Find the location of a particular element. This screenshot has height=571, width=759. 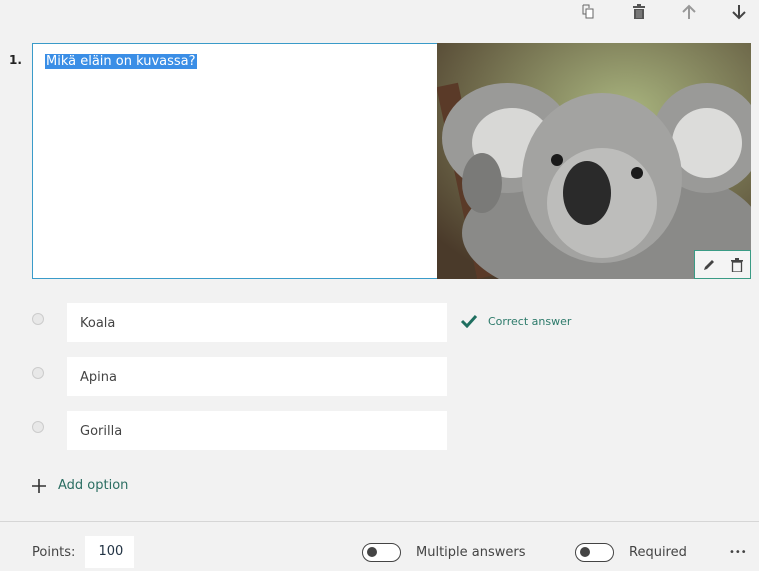

delete-image-icon is located at coordinates (736, 264).